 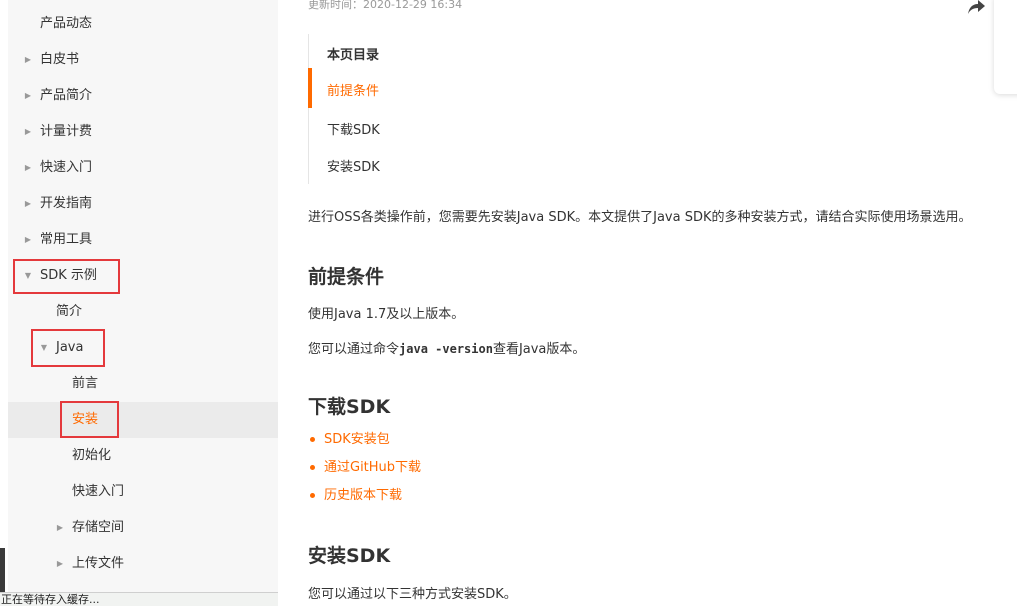 What do you see at coordinates (143, 240) in the screenshot?
I see `sidebar-item-tools: ▶ 常用工具` at bounding box center [143, 240].